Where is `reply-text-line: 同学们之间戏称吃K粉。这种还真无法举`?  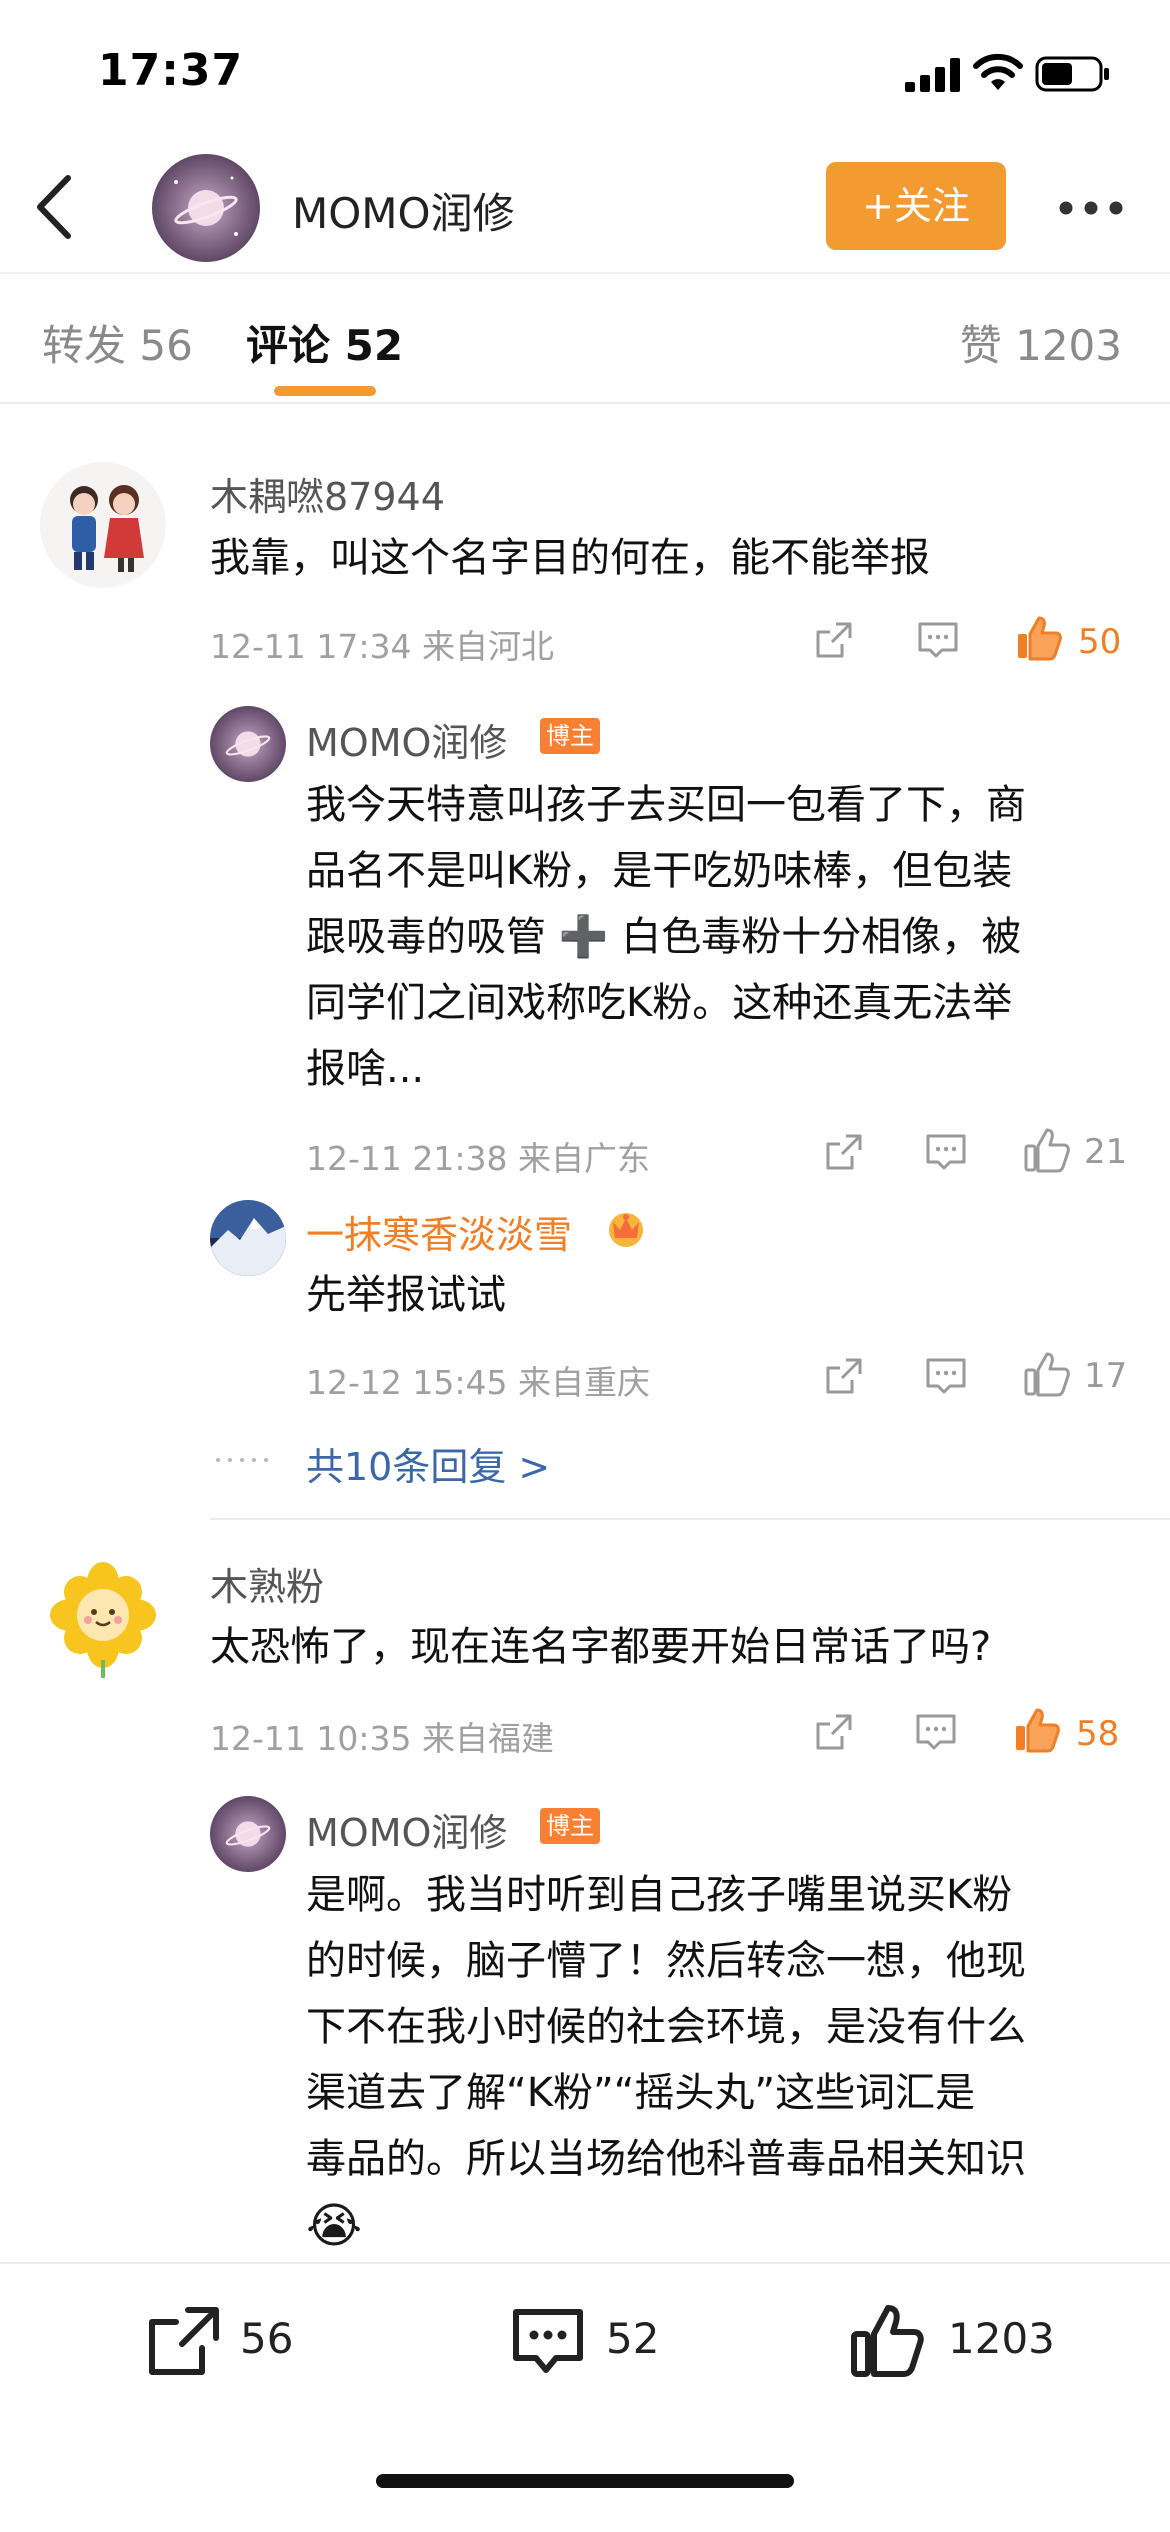 reply-text-line: 同学们之间戏称吃K粉。这种还真无法举 is located at coordinates (659, 1003).